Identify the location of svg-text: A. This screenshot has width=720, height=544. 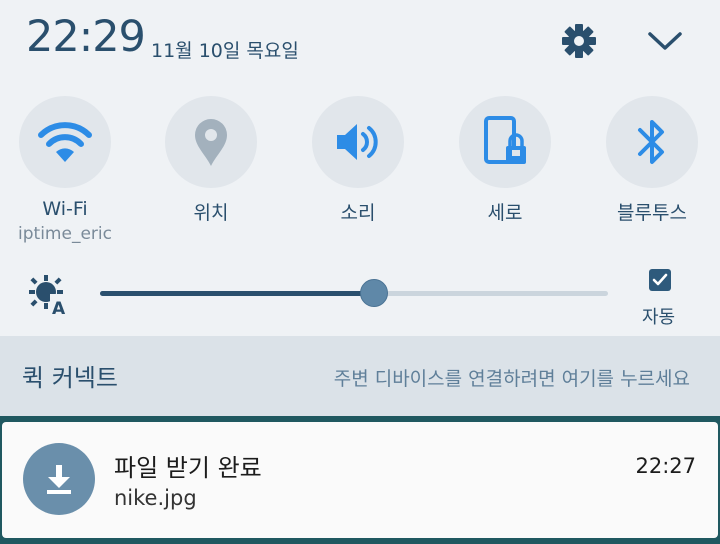
(59, 308).